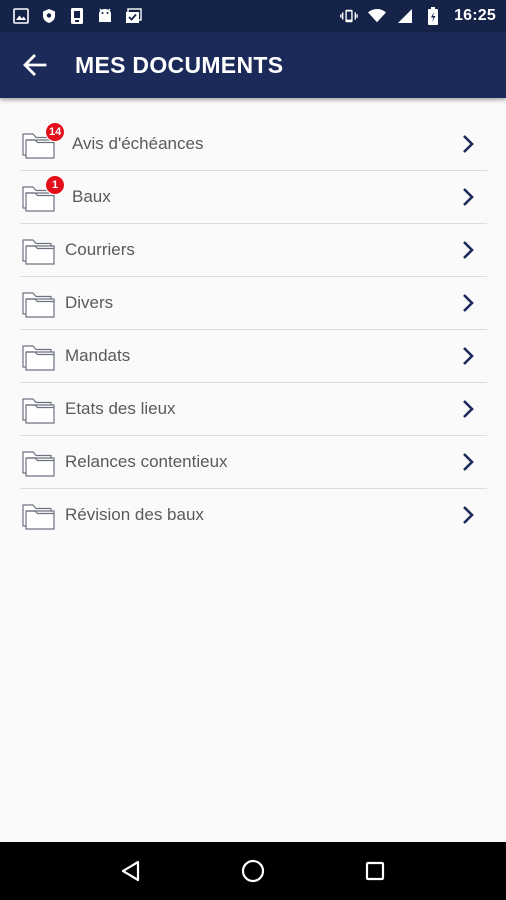 This screenshot has width=506, height=900. I want to click on folder-label: Divers, so click(89, 302).